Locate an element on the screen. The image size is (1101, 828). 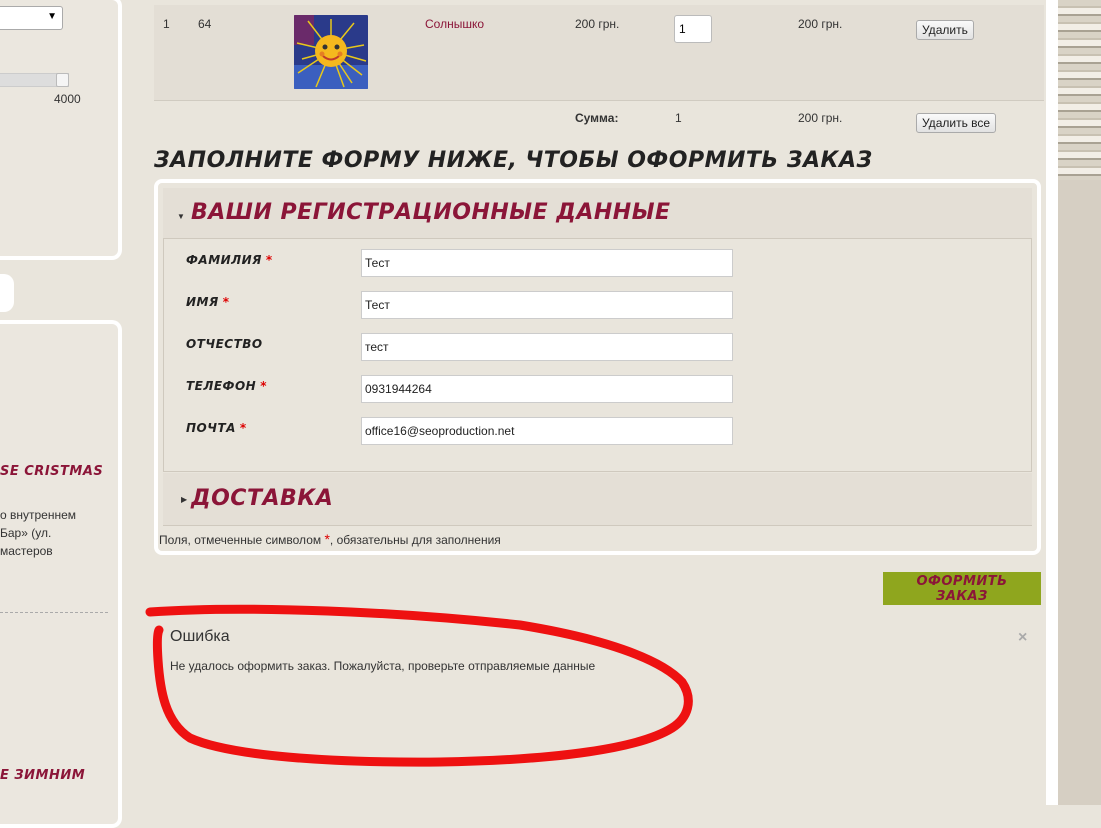
quantity-input is located at coordinates (693, 29).